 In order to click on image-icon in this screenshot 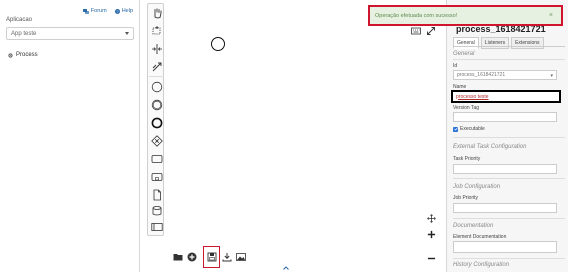, I will do `click(241, 257)`.